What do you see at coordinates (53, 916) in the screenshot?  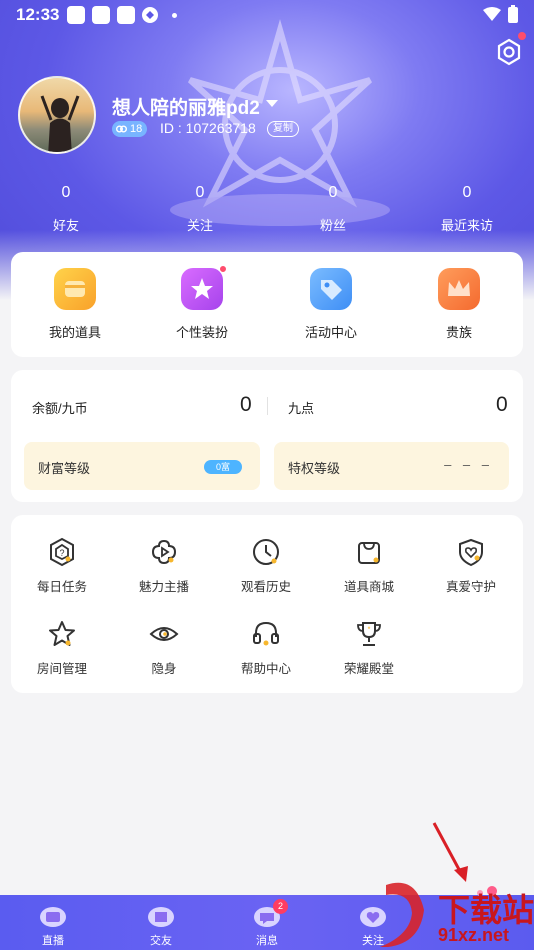 I see `live-tab-icon` at bounding box center [53, 916].